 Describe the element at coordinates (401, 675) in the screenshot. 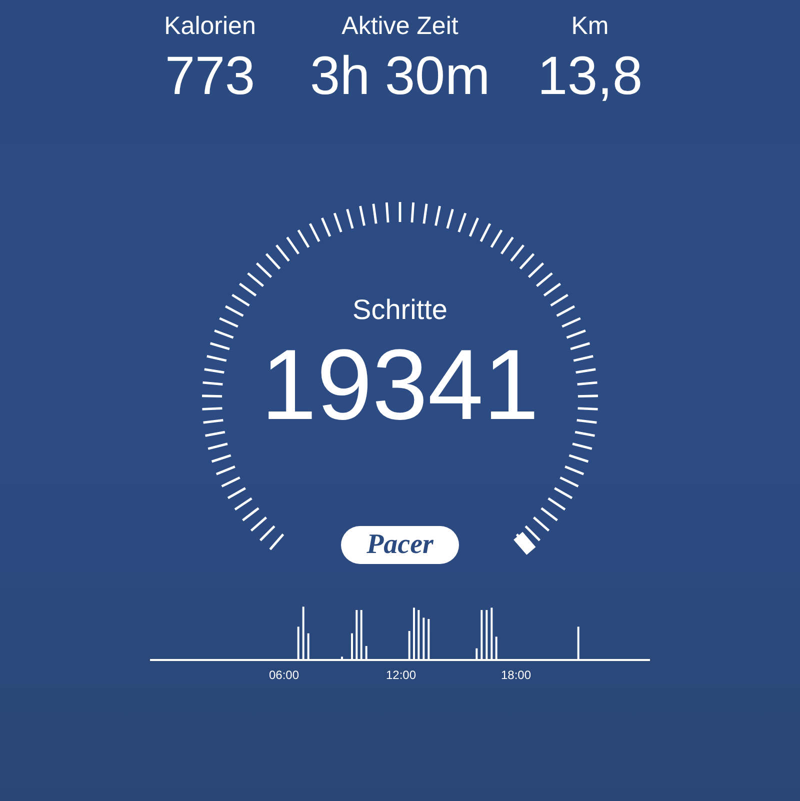

I see `time-axis-label: 12:00` at that location.